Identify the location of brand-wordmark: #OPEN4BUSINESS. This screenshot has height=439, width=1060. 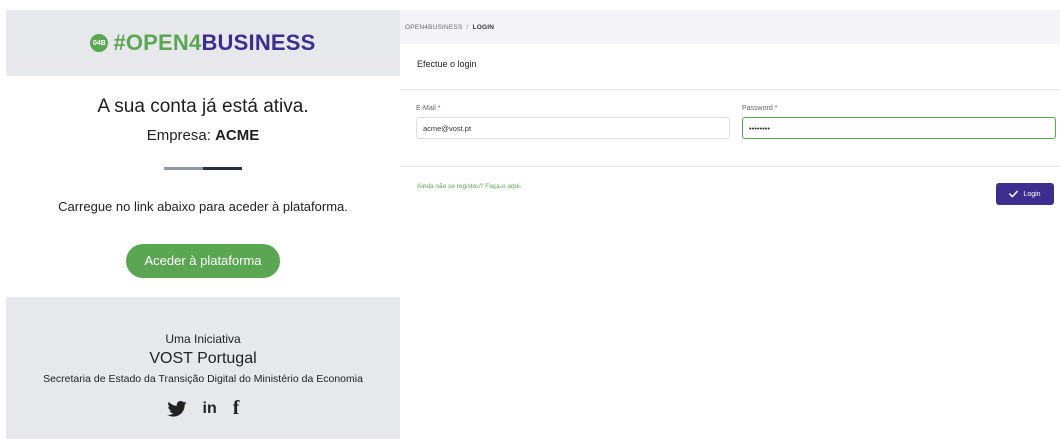
(214, 43).